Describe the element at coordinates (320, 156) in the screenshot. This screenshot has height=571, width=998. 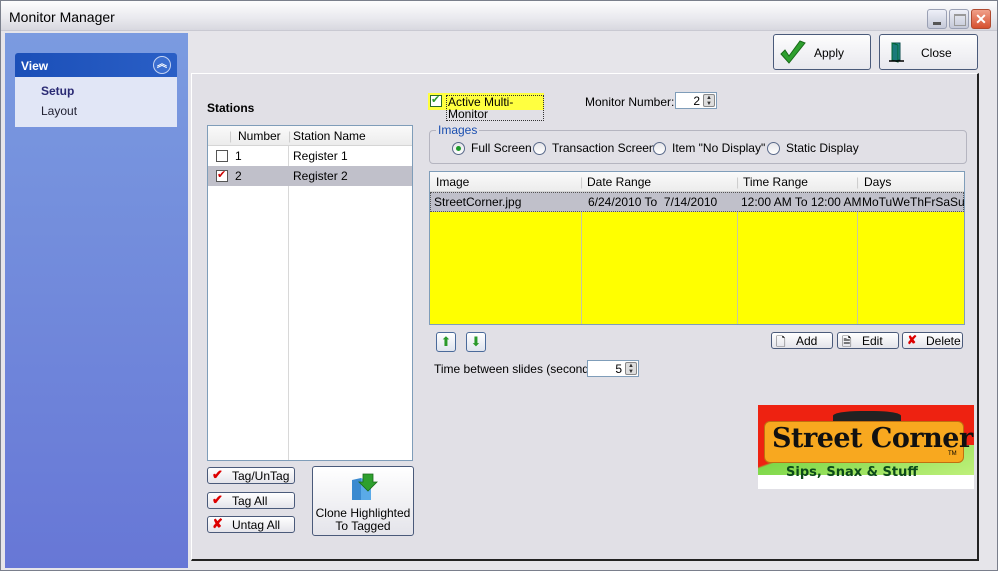
I see `station-name: Register 1` at that location.